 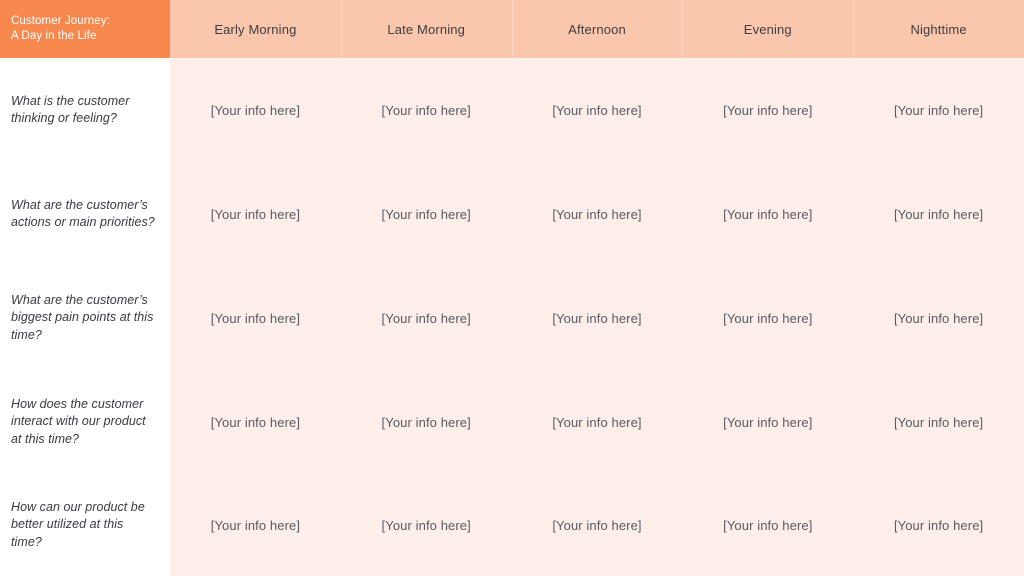 What do you see at coordinates (85, 29) in the screenshot?
I see `board-title-block: Customer Journey: A Day in the Life` at bounding box center [85, 29].